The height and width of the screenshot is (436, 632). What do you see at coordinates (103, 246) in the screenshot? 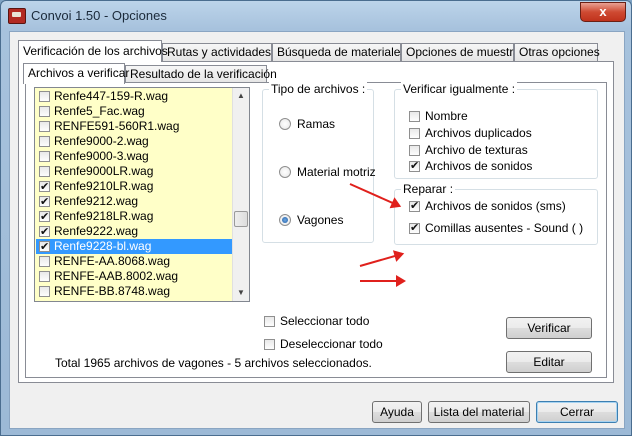
I see `file-name: Renfe9228-bl.wag` at bounding box center [103, 246].